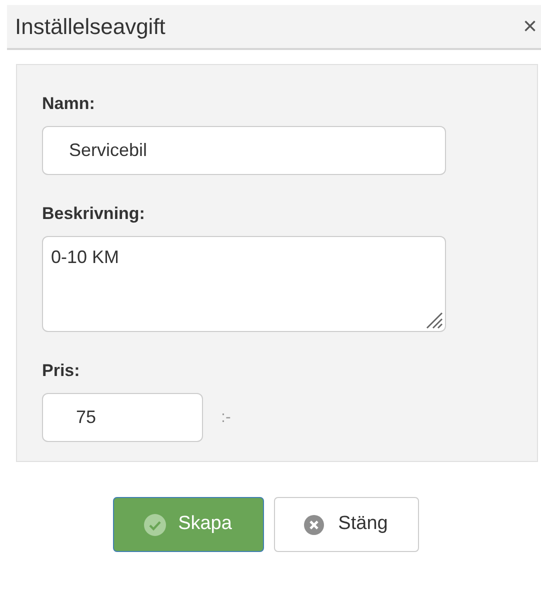  What do you see at coordinates (529, 26) in the screenshot?
I see `close-button: ×` at bounding box center [529, 26].